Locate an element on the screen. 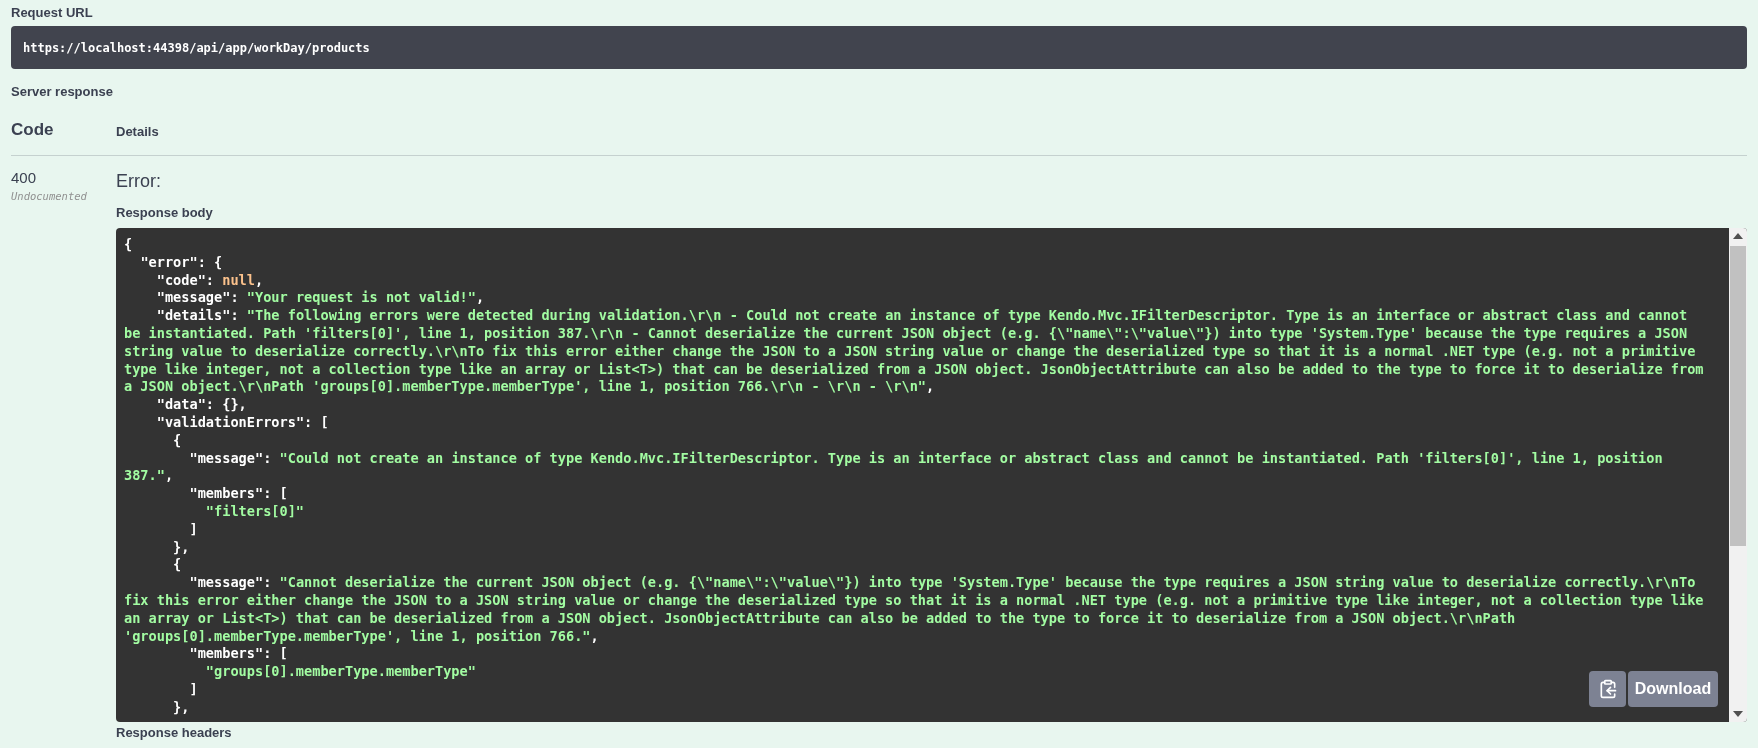 Image resolution: width=1758 pixels, height=748 pixels. column-header: Code is located at coordinates (32, 129).